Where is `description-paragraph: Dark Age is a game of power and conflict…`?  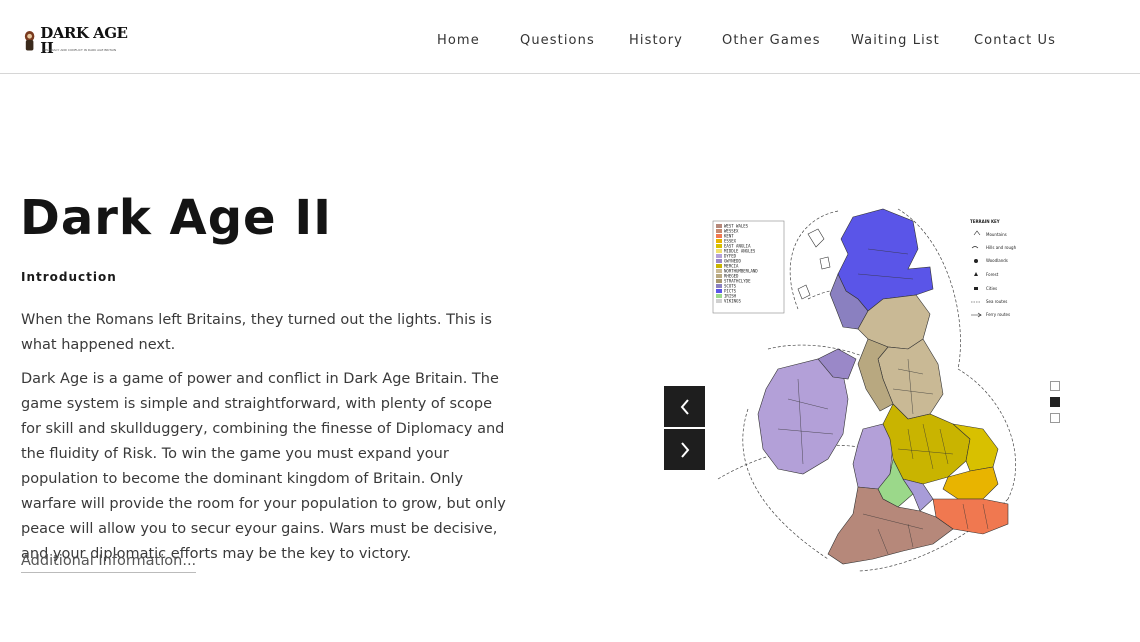 description-paragraph: Dark Age is a game of power and conflict… is located at coordinates (263, 466).